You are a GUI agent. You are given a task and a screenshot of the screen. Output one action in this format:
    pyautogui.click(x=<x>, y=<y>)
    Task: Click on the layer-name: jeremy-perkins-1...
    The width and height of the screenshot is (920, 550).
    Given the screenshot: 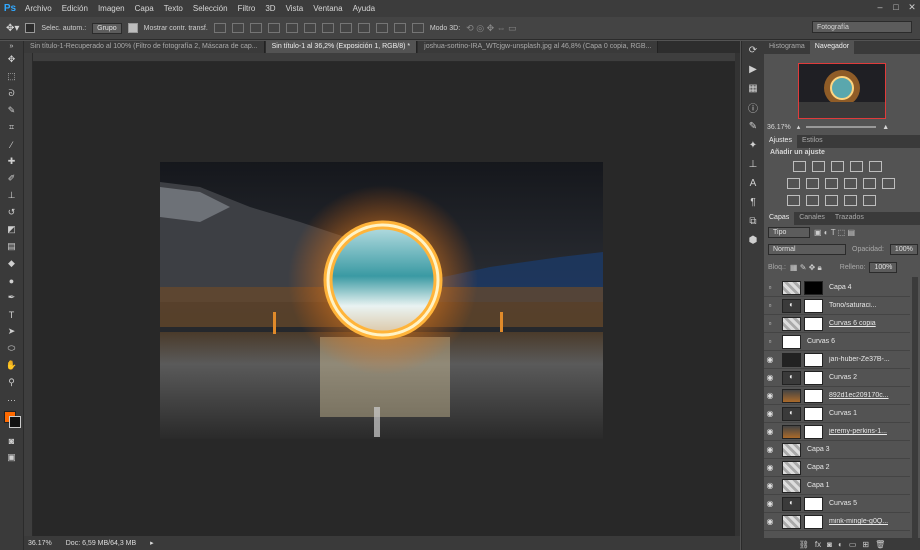 What is the action you would take?
    pyautogui.click(x=858, y=431)
    